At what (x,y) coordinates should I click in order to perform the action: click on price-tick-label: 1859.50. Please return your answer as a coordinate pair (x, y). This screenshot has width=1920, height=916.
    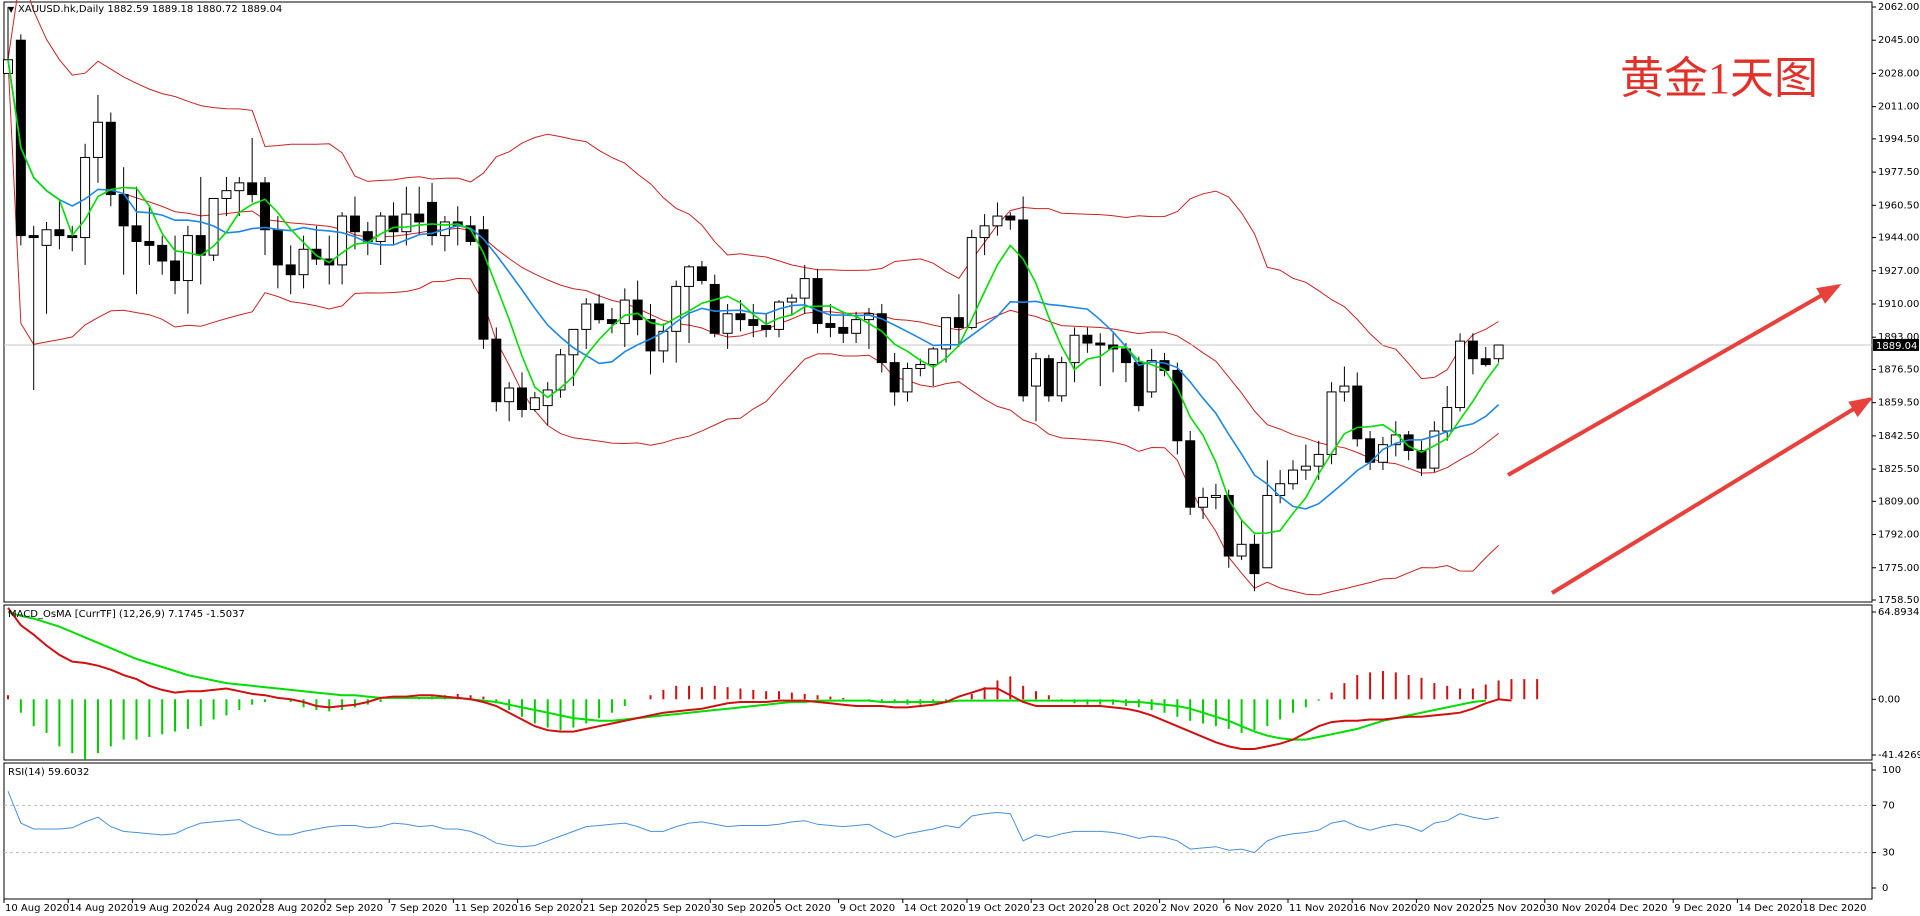
    Looking at the image, I should click on (1898, 403).